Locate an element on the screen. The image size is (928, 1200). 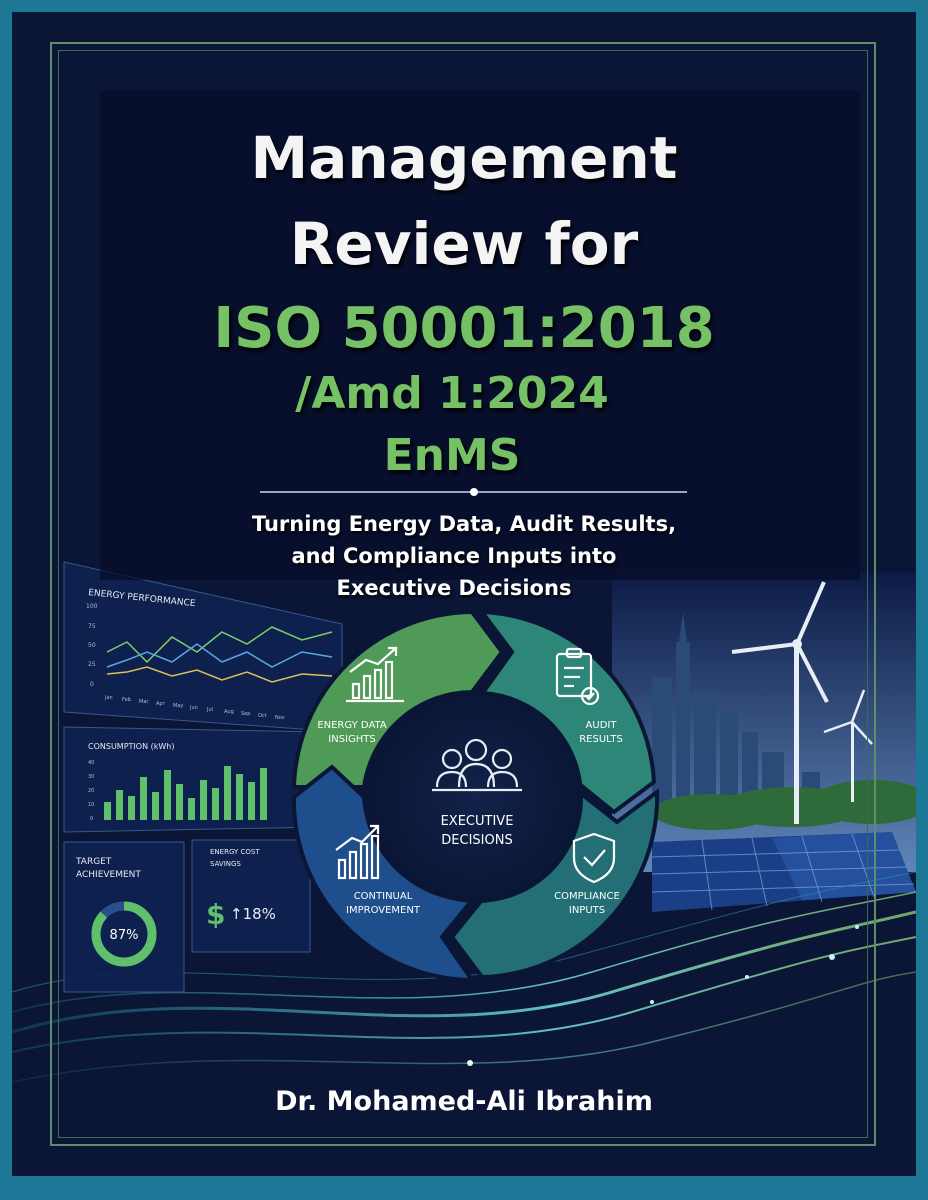
center-label: DECISIONS is located at coordinates (476, 840).